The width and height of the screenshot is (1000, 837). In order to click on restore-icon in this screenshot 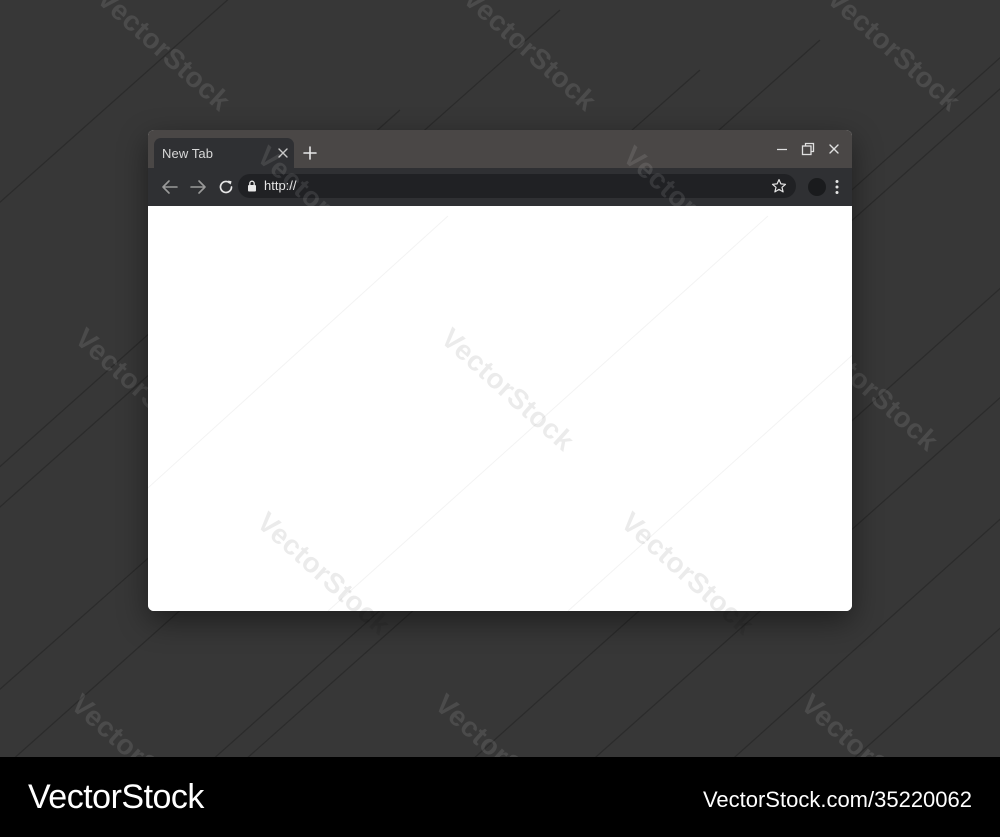, I will do `click(808, 149)`.